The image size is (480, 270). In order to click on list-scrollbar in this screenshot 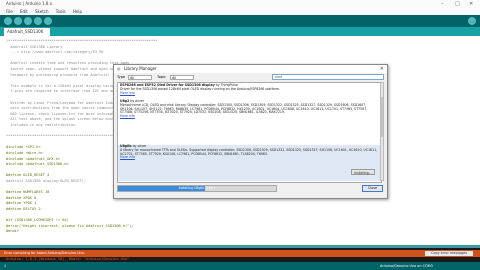, I will do `click(382, 131)`.